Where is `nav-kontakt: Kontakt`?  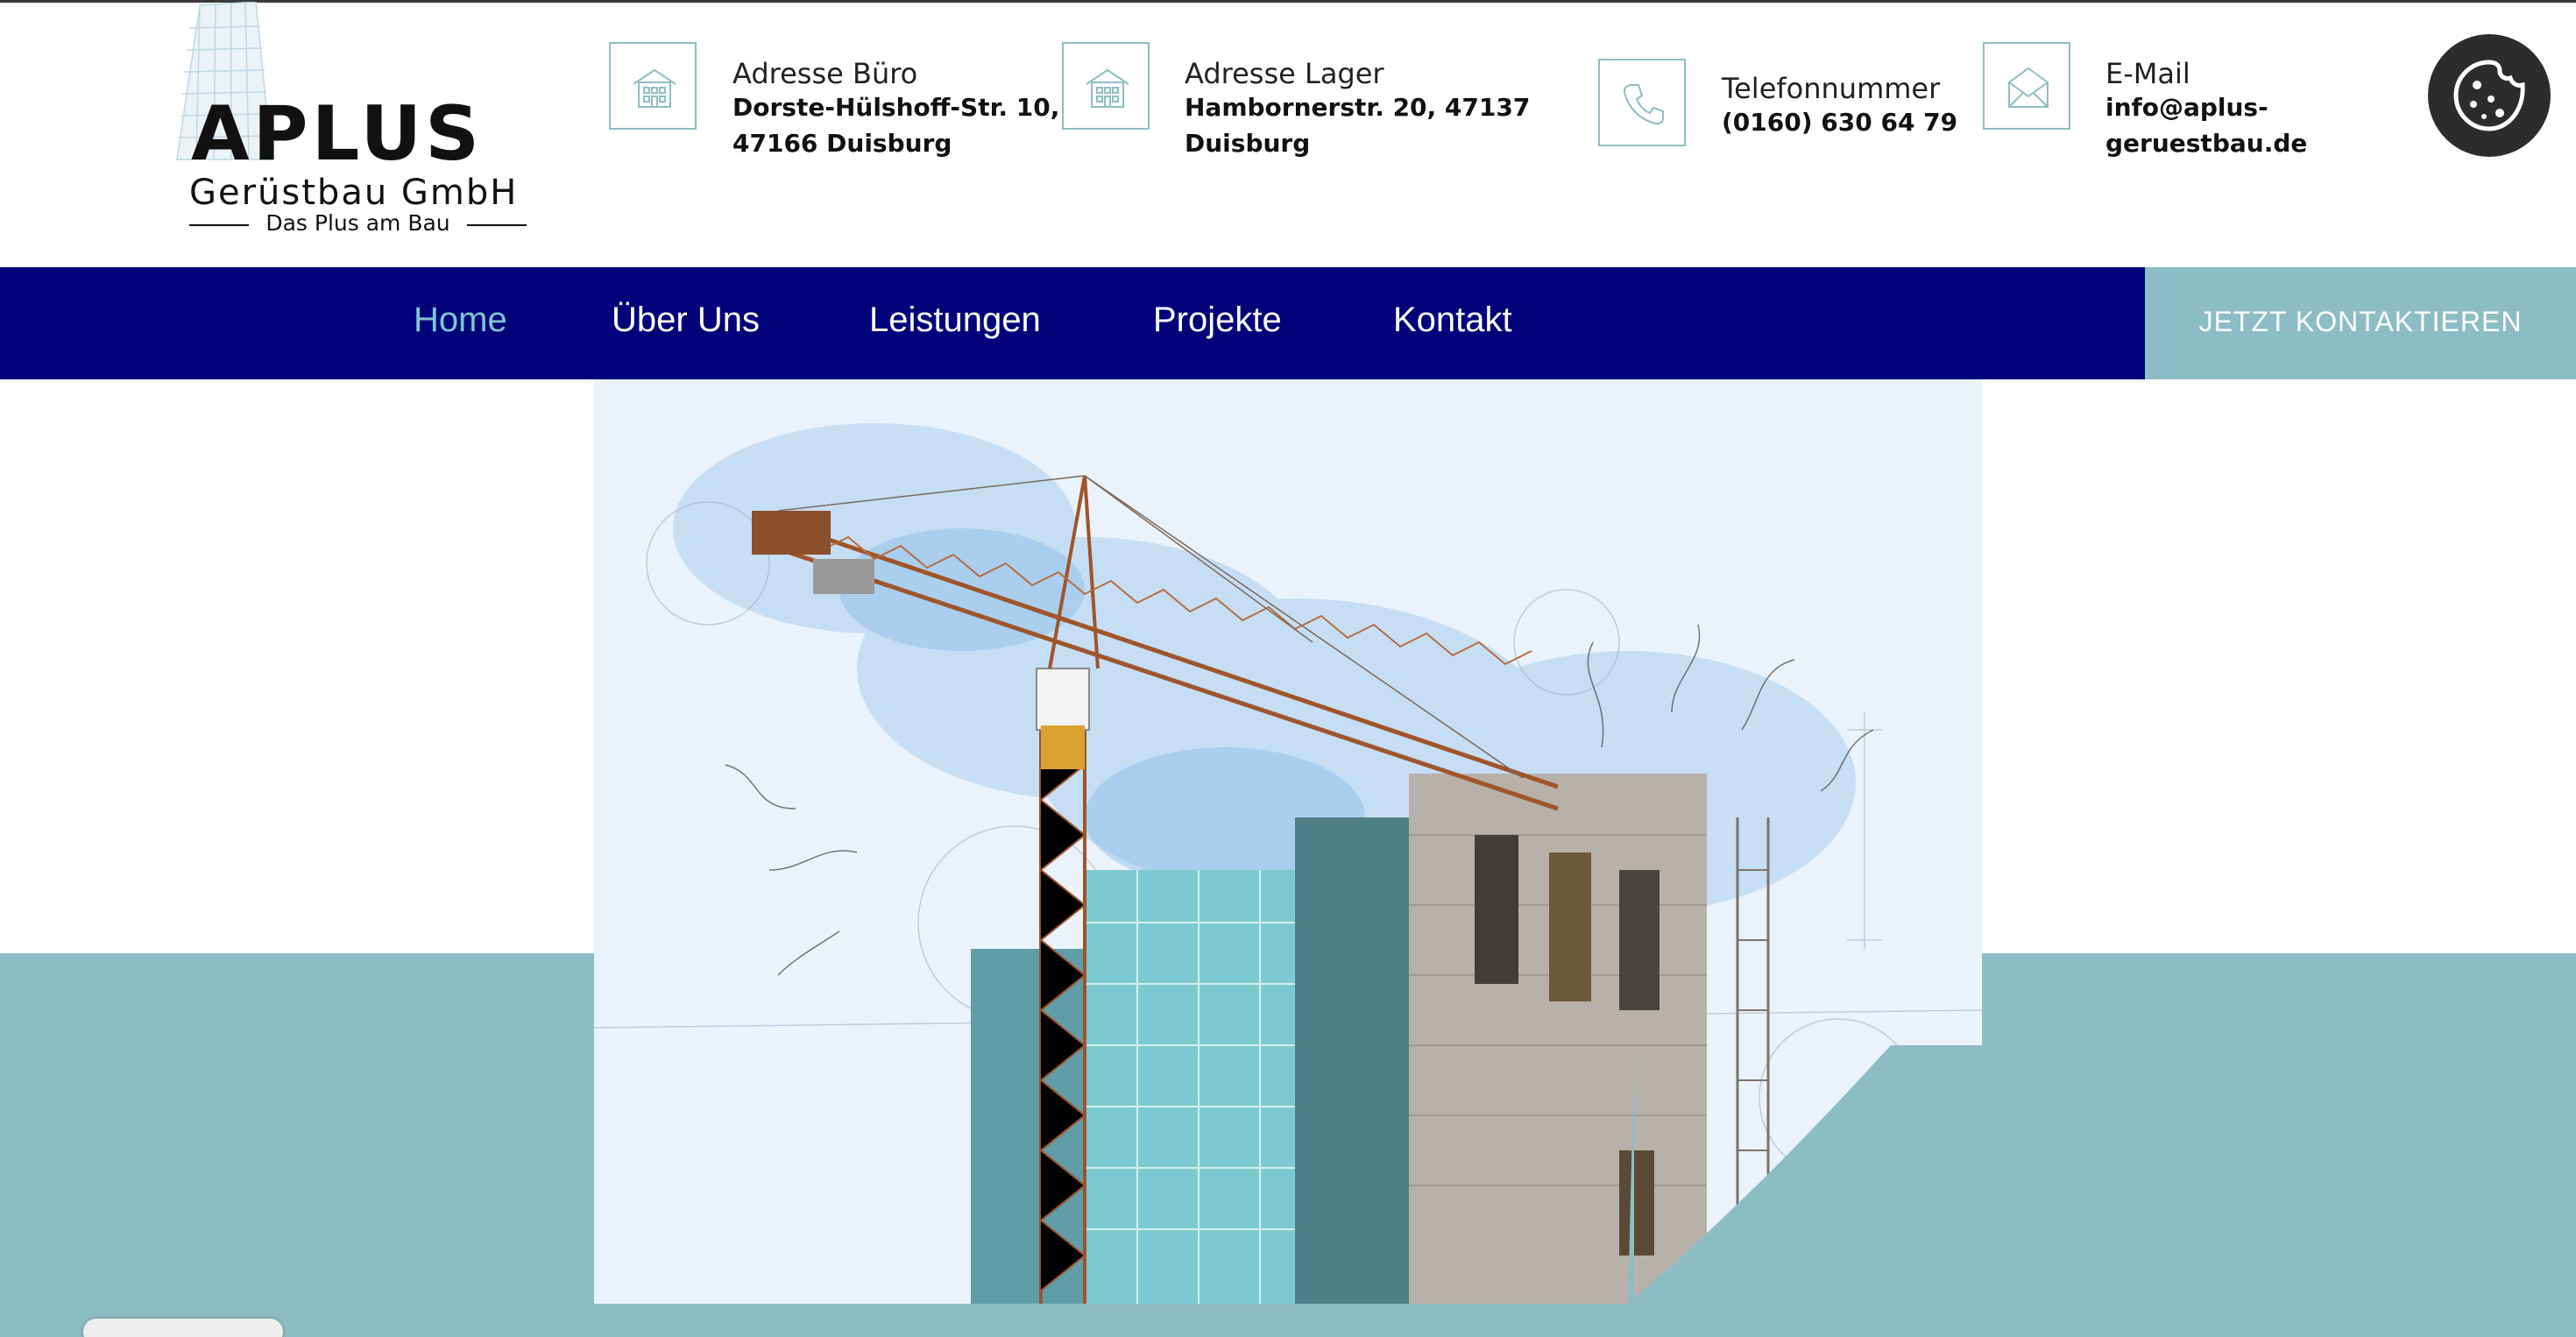
nav-kontakt: Kontakt is located at coordinates (1452, 319).